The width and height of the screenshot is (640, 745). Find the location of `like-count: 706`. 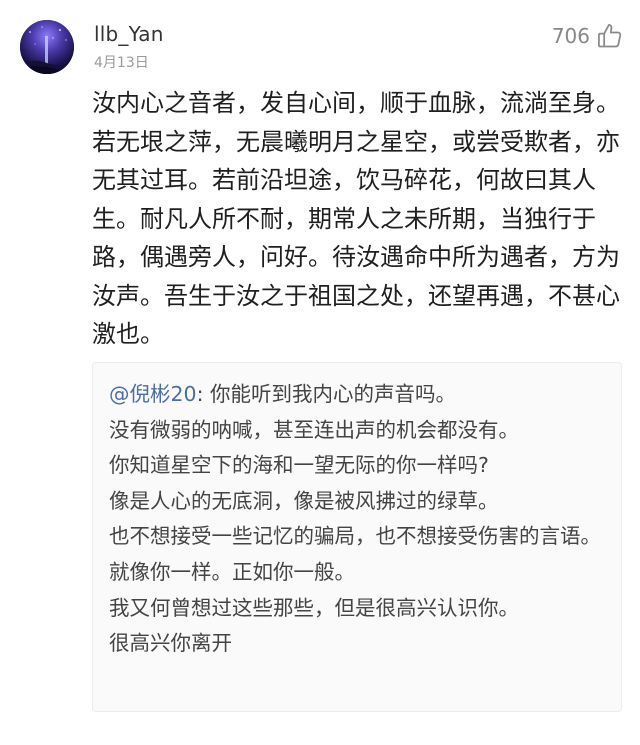

like-count: 706 is located at coordinates (570, 36).